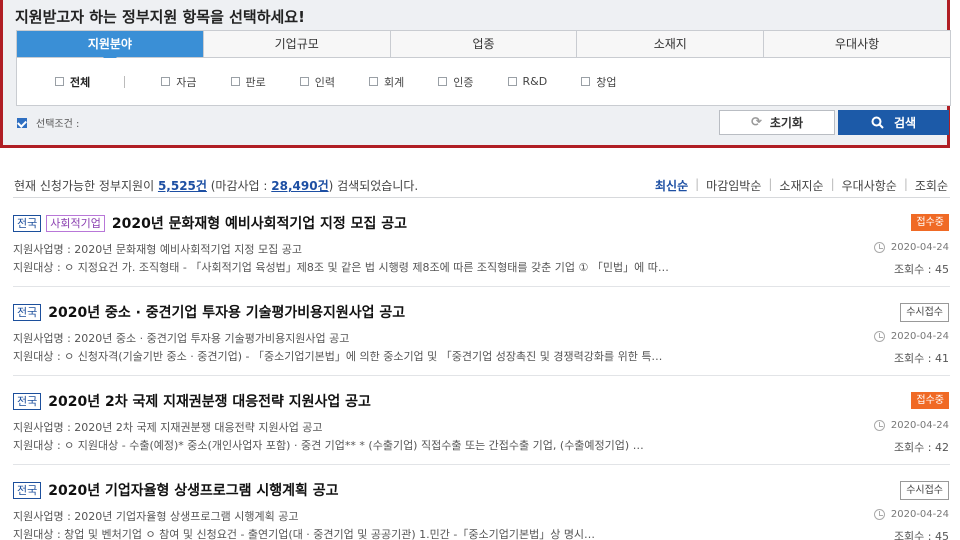  I want to click on reset-button: ⟳ 초기화, so click(777, 122).